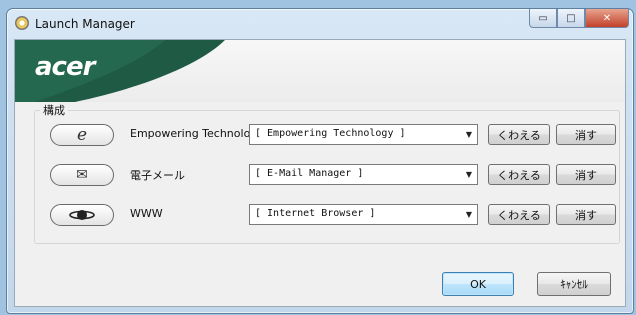 This screenshot has height=315, width=636. I want to click on app-select-value: [ Empowering Technology ], so click(330, 133).